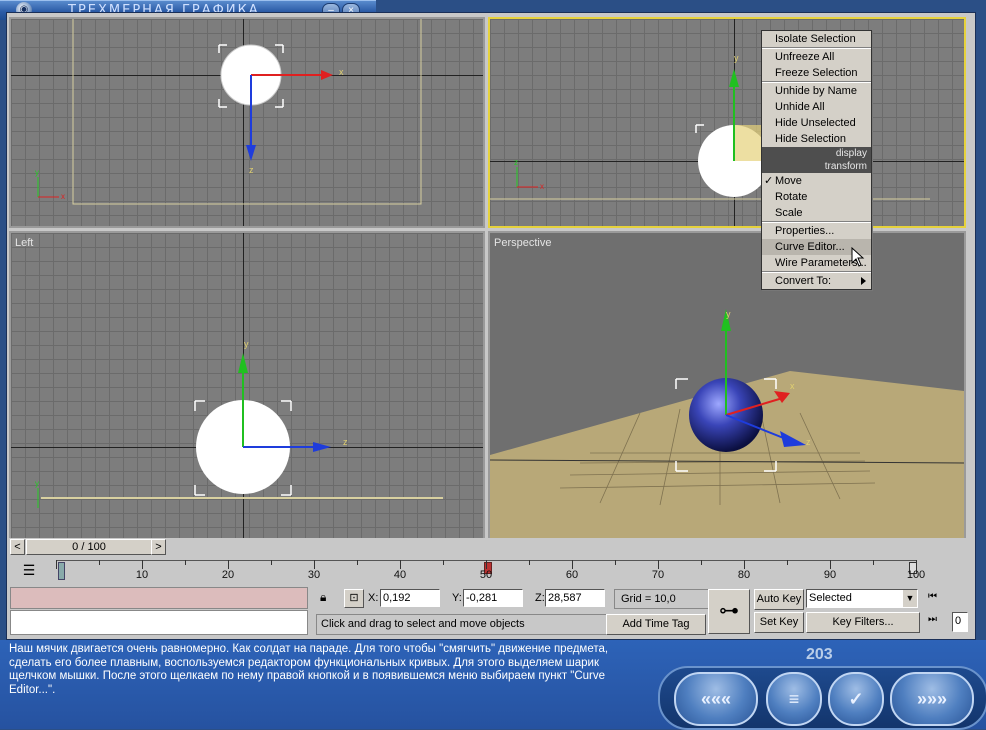  I want to click on ruler-label: 50, so click(486, 575).